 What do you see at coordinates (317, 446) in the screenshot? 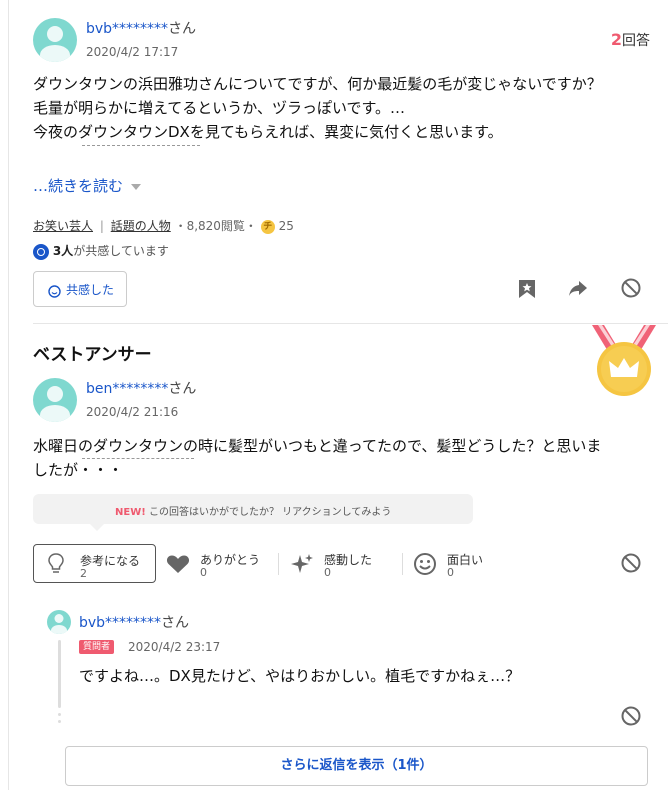
I see `answer-line-1: 水曜日のダウンタウンの時に髪型がいつもと違ってたので、髪型どうした？と思いま` at bounding box center [317, 446].